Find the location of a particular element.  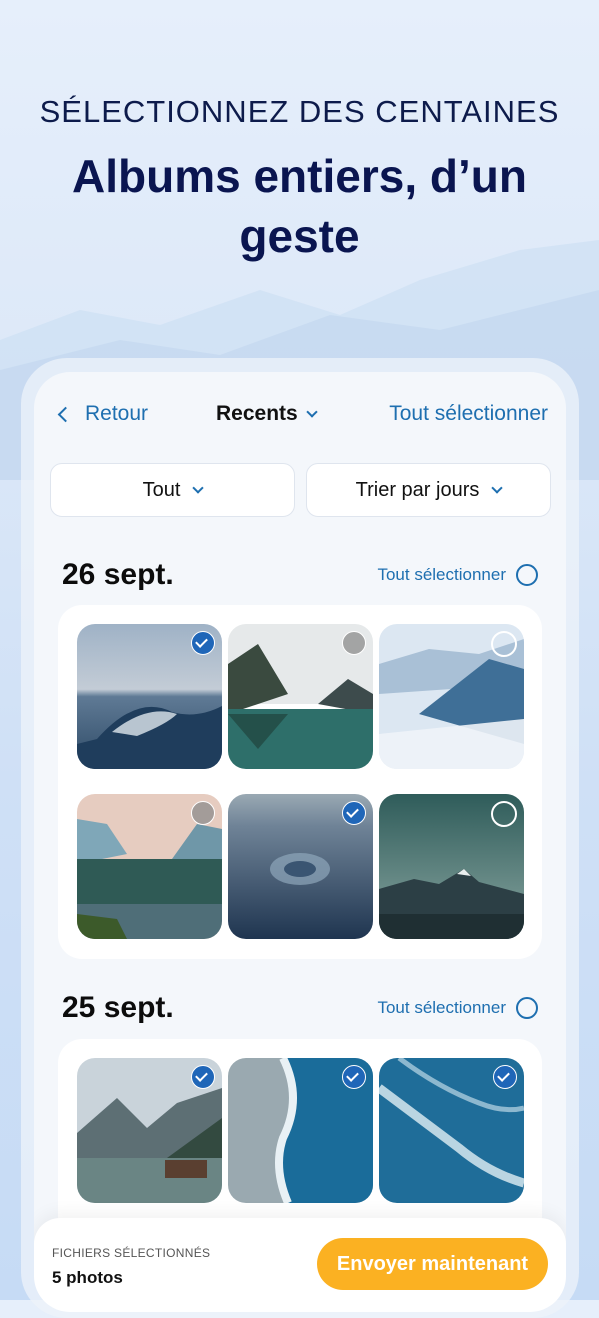

forest-sunset-photo is located at coordinates (149, 866).